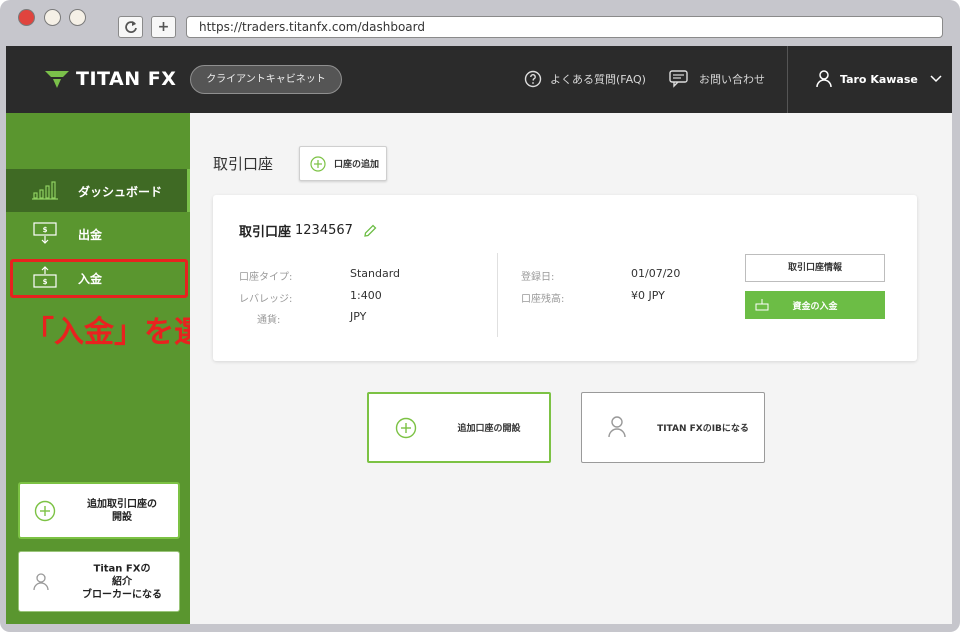  I want to click on account-type-value: Standard, so click(375, 273).